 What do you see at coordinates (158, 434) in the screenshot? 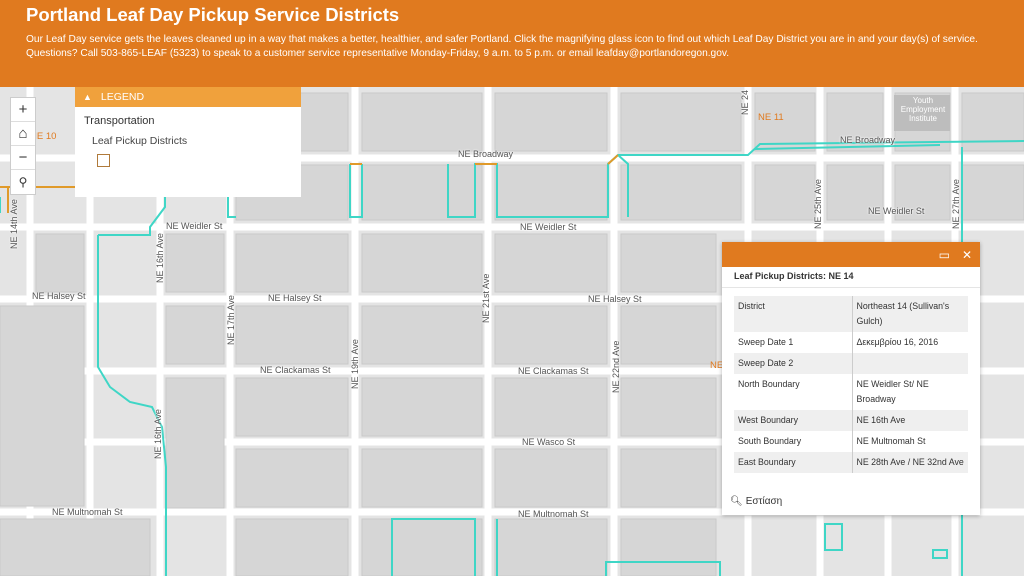
I see `street-label-16th-south: NE 16th Ave` at bounding box center [158, 434].